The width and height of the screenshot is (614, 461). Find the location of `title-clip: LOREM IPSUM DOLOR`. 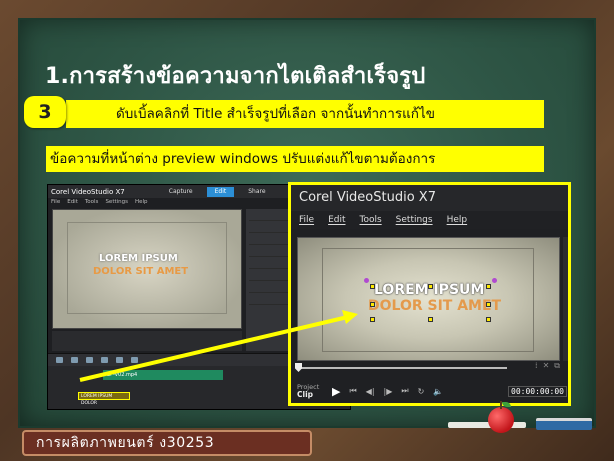

title-clip: LOREM IPSUM DOLOR is located at coordinates (104, 399).